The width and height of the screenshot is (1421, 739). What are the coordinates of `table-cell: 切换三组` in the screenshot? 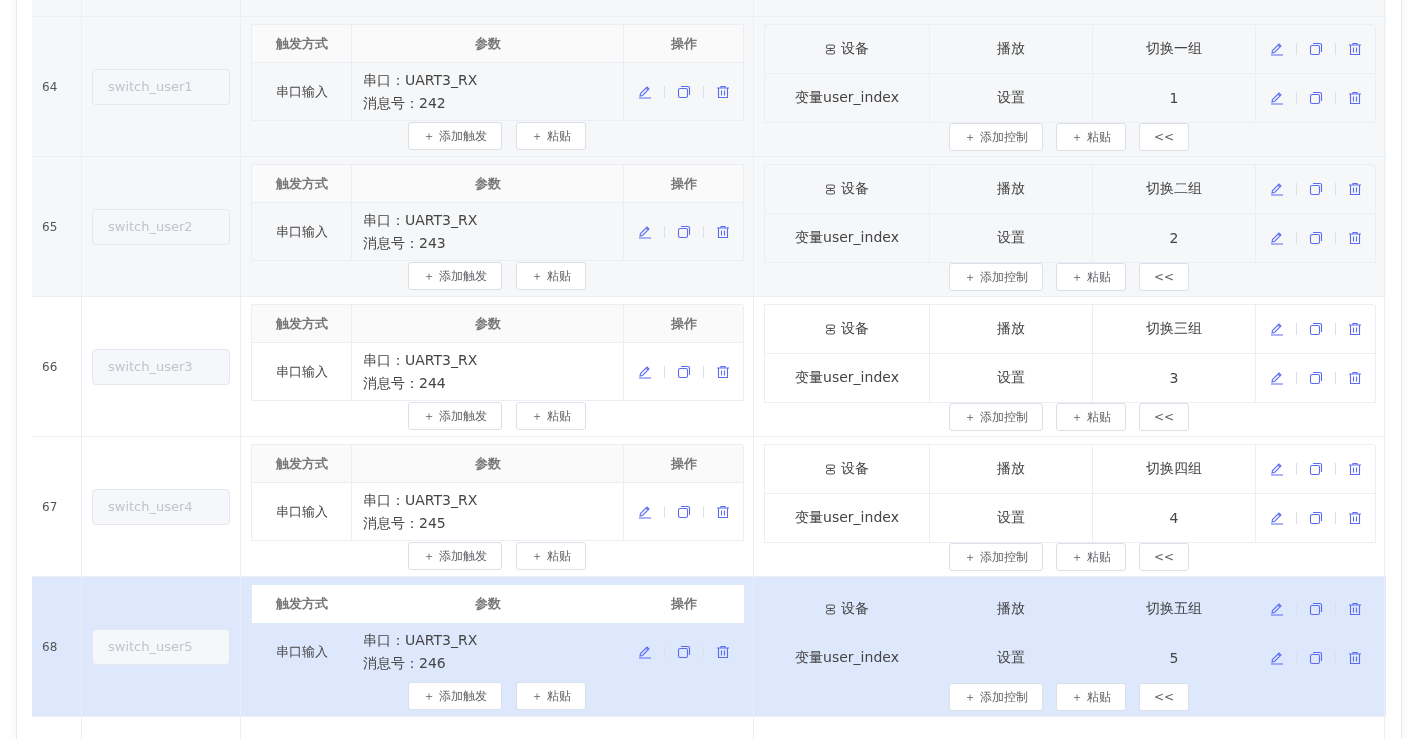 It's located at (1174, 329).